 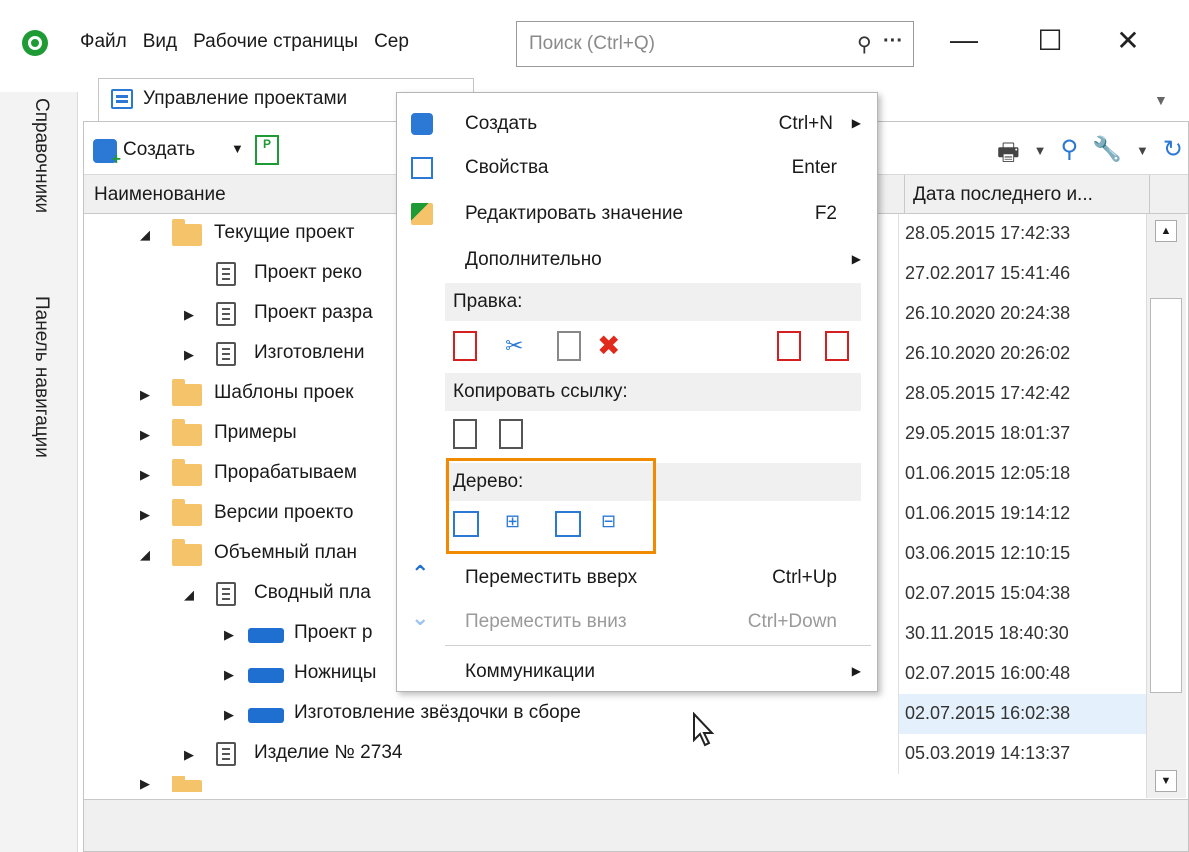 I want to click on row-name: Проект р, so click(x=333, y=632).